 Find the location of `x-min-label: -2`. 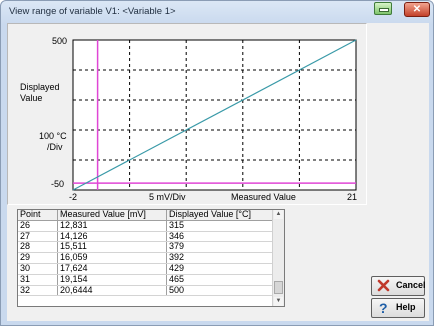

x-min-label: -2 is located at coordinates (73, 197).